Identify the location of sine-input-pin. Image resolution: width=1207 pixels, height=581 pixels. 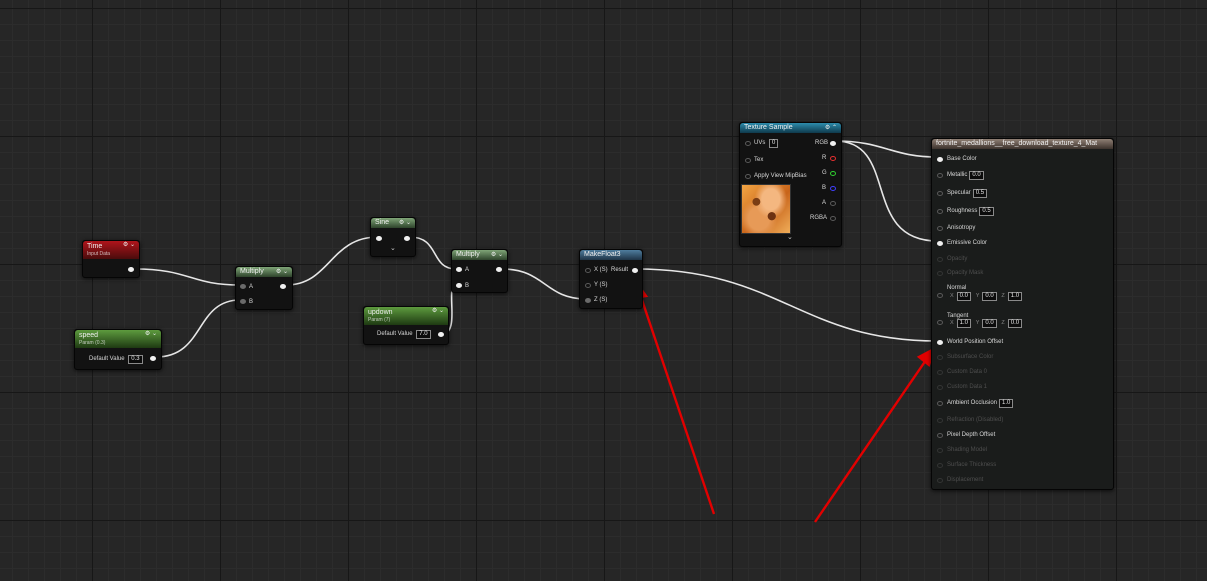
(379, 238).